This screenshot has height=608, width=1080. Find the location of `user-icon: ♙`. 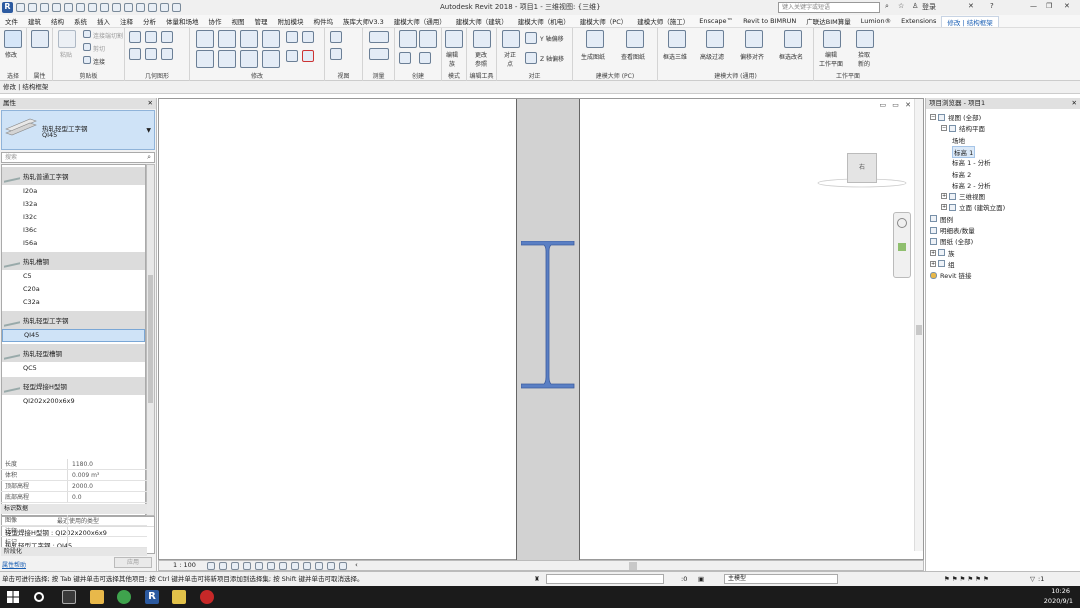

user-icon: ♙ is located at coordinates (915, 6).